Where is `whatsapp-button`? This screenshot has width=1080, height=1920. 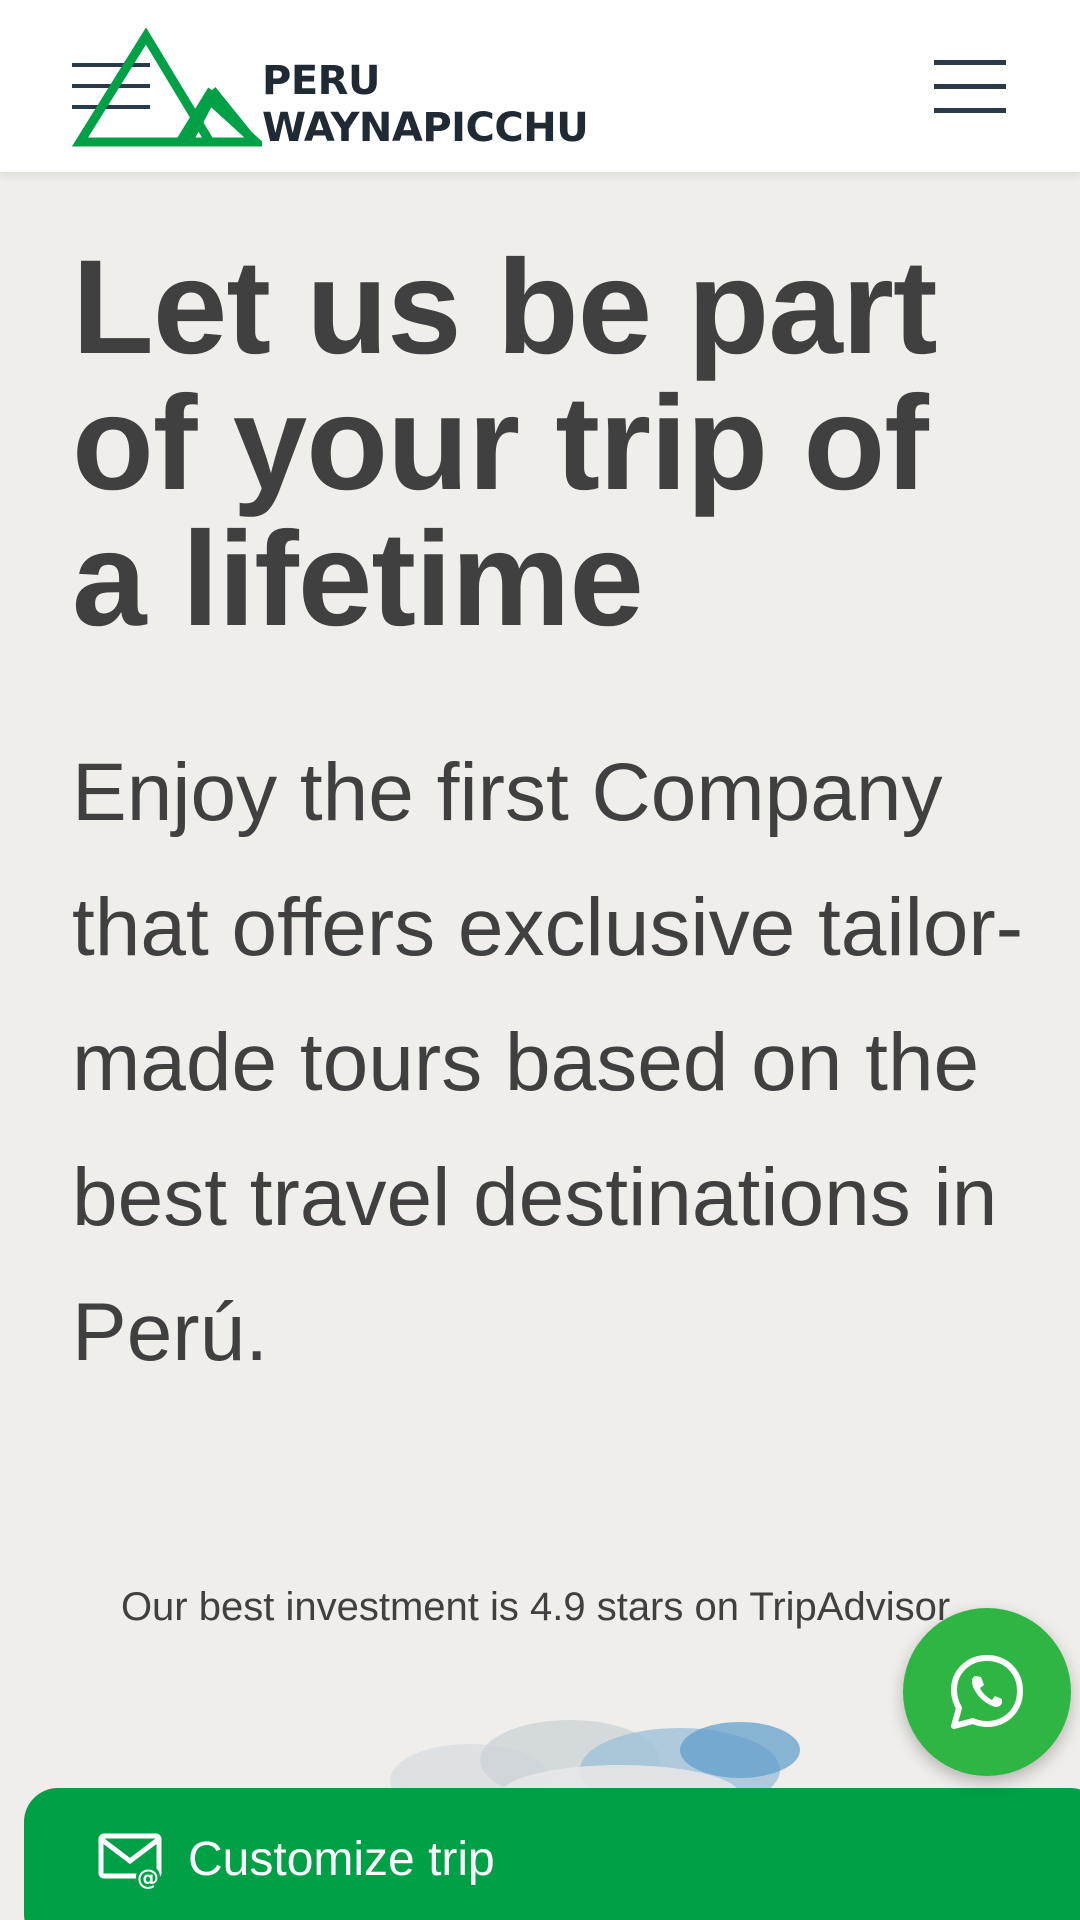
whatsapp-button is located at coordinates (987, 1692).